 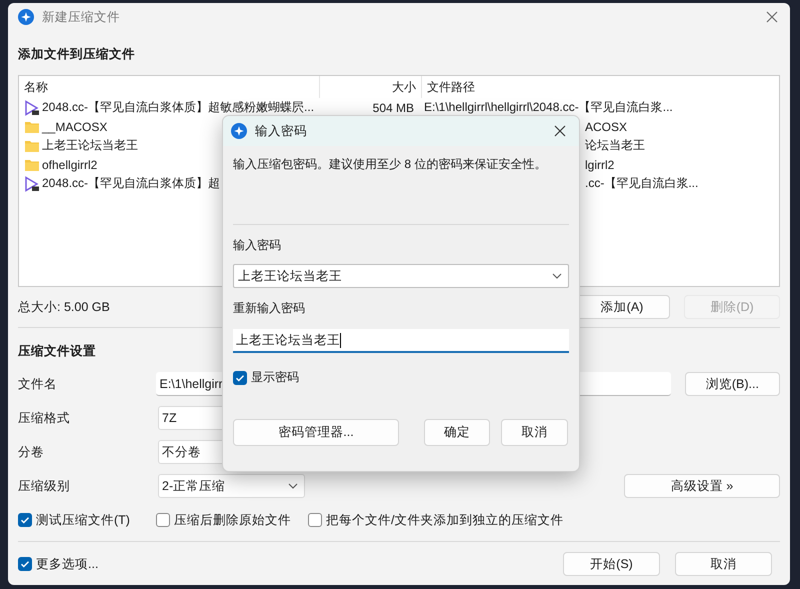 I want to click on field-label: 输入密码, so click(x=257, y=245).